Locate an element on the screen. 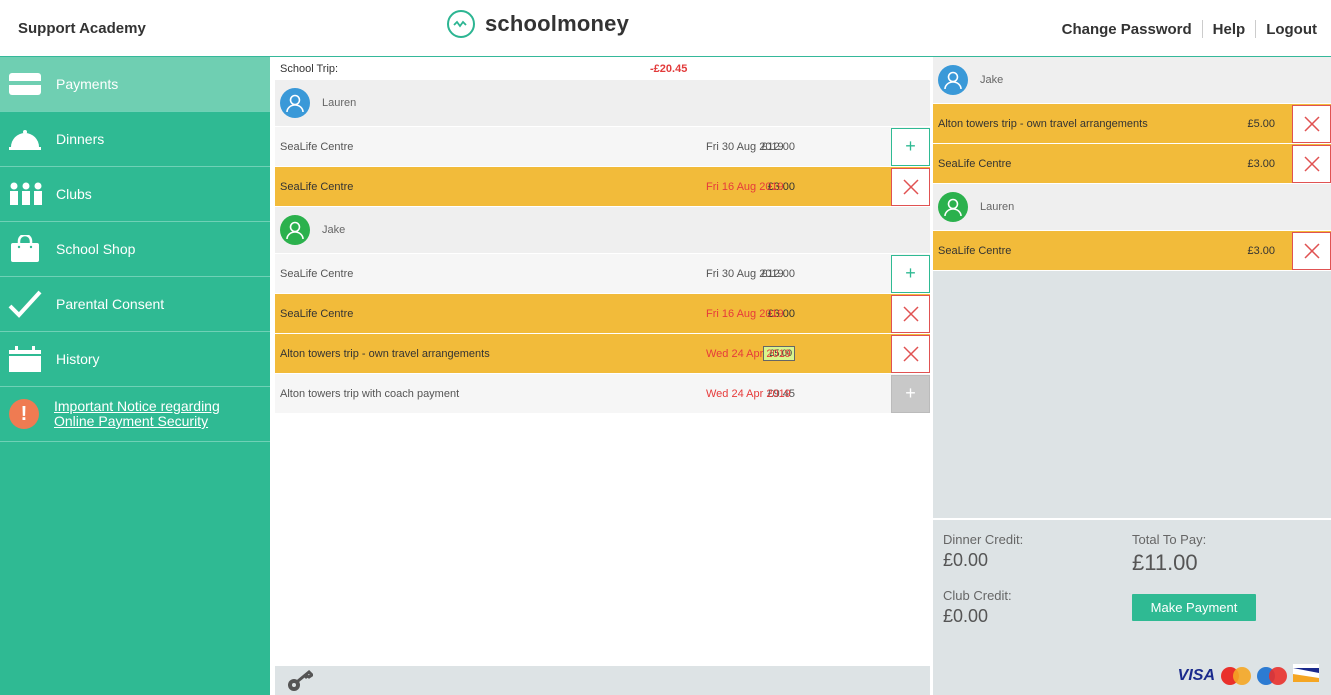 This screenshot has height=695, width=1331. people-icon is located at coordinates (27, 194).